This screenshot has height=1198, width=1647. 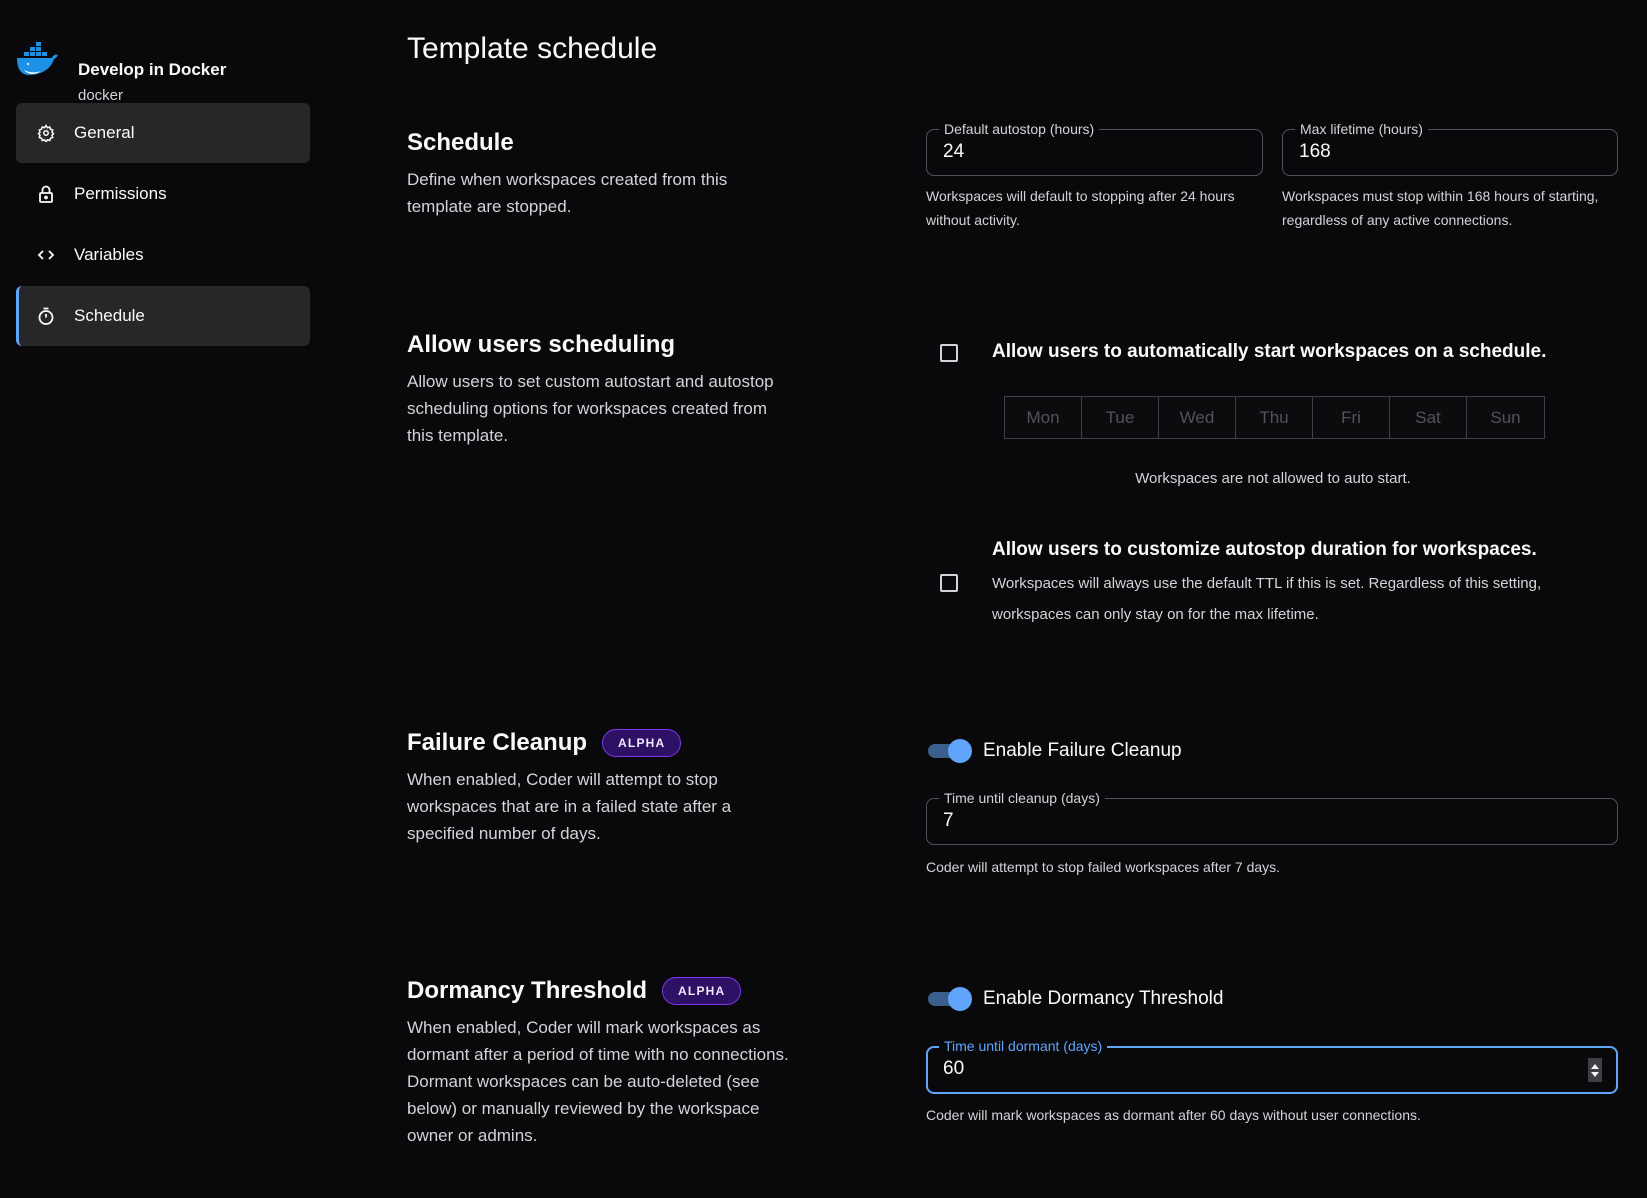 I want to click on sidebar-item-label: Schedule, so click(x=109, y=315).